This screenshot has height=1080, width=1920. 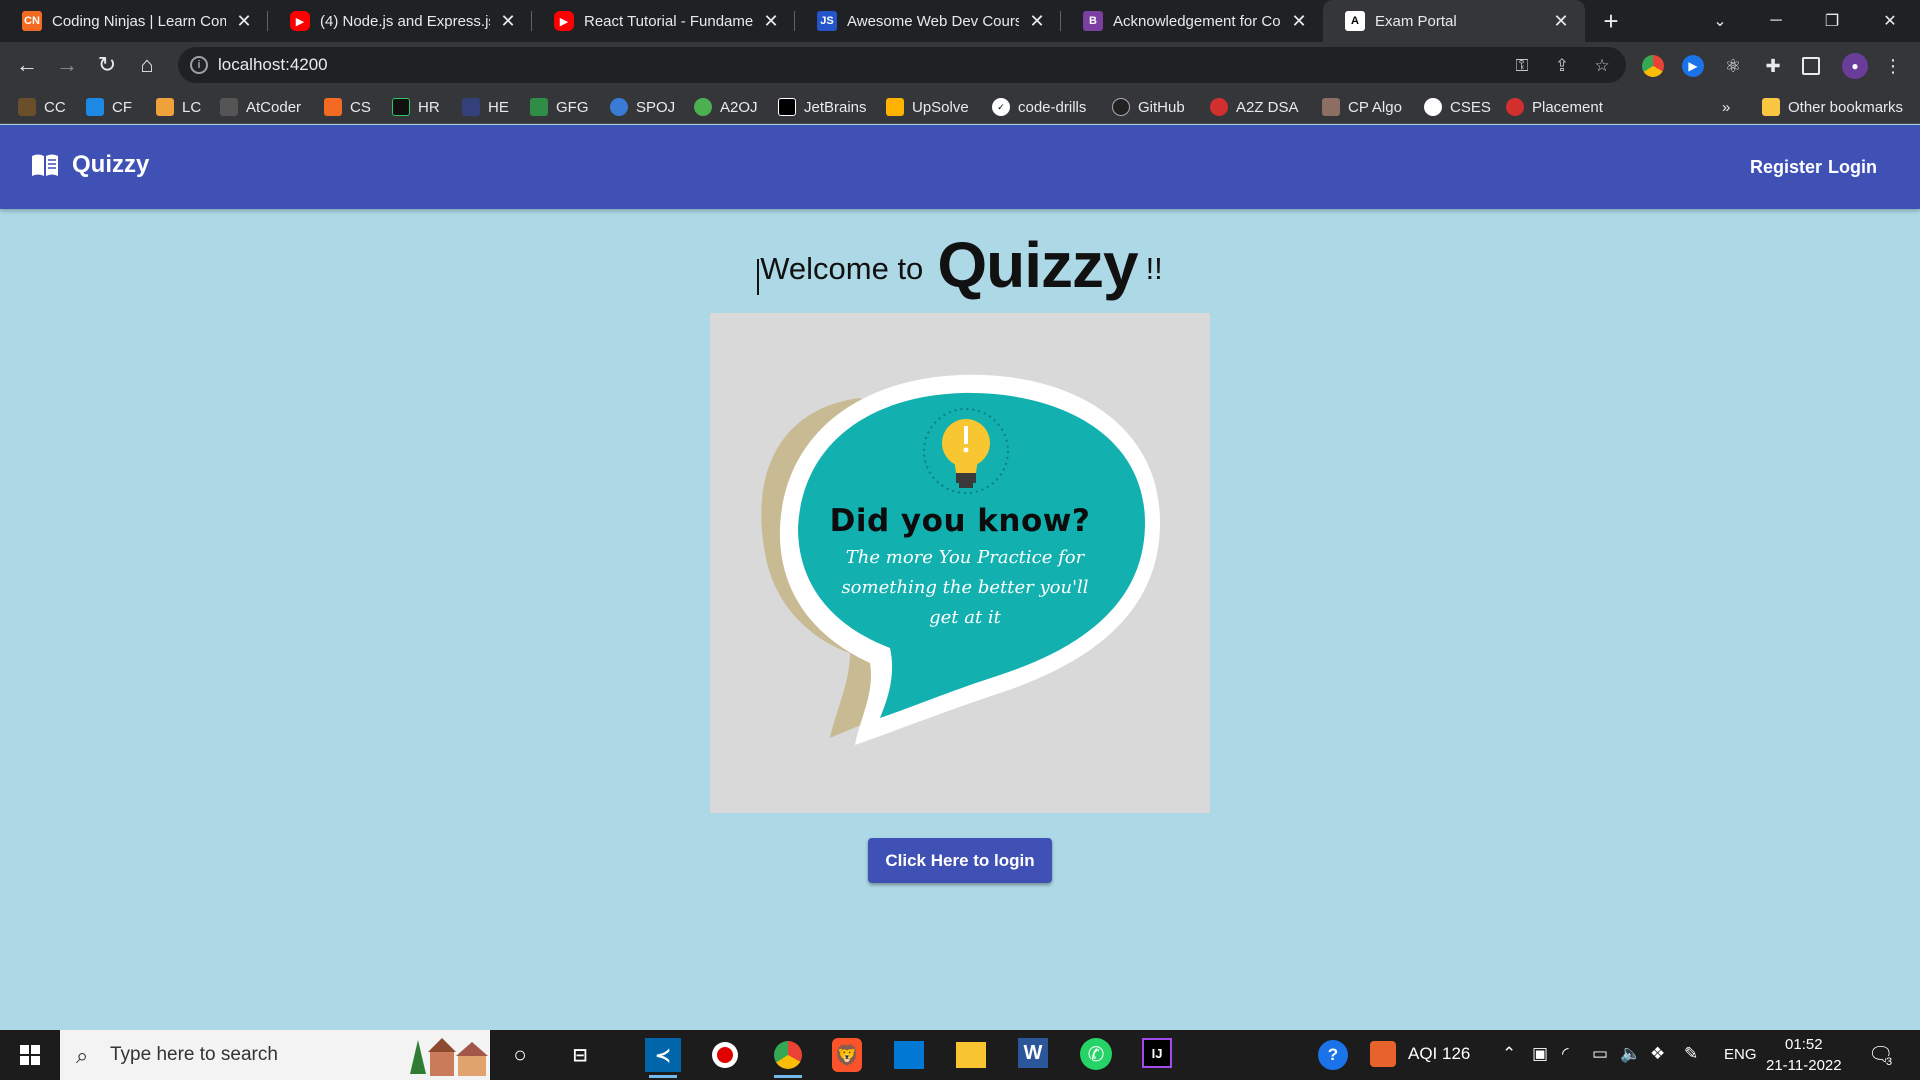 I want to click on bookmark-hr: HR, so click(x=416, y=107).